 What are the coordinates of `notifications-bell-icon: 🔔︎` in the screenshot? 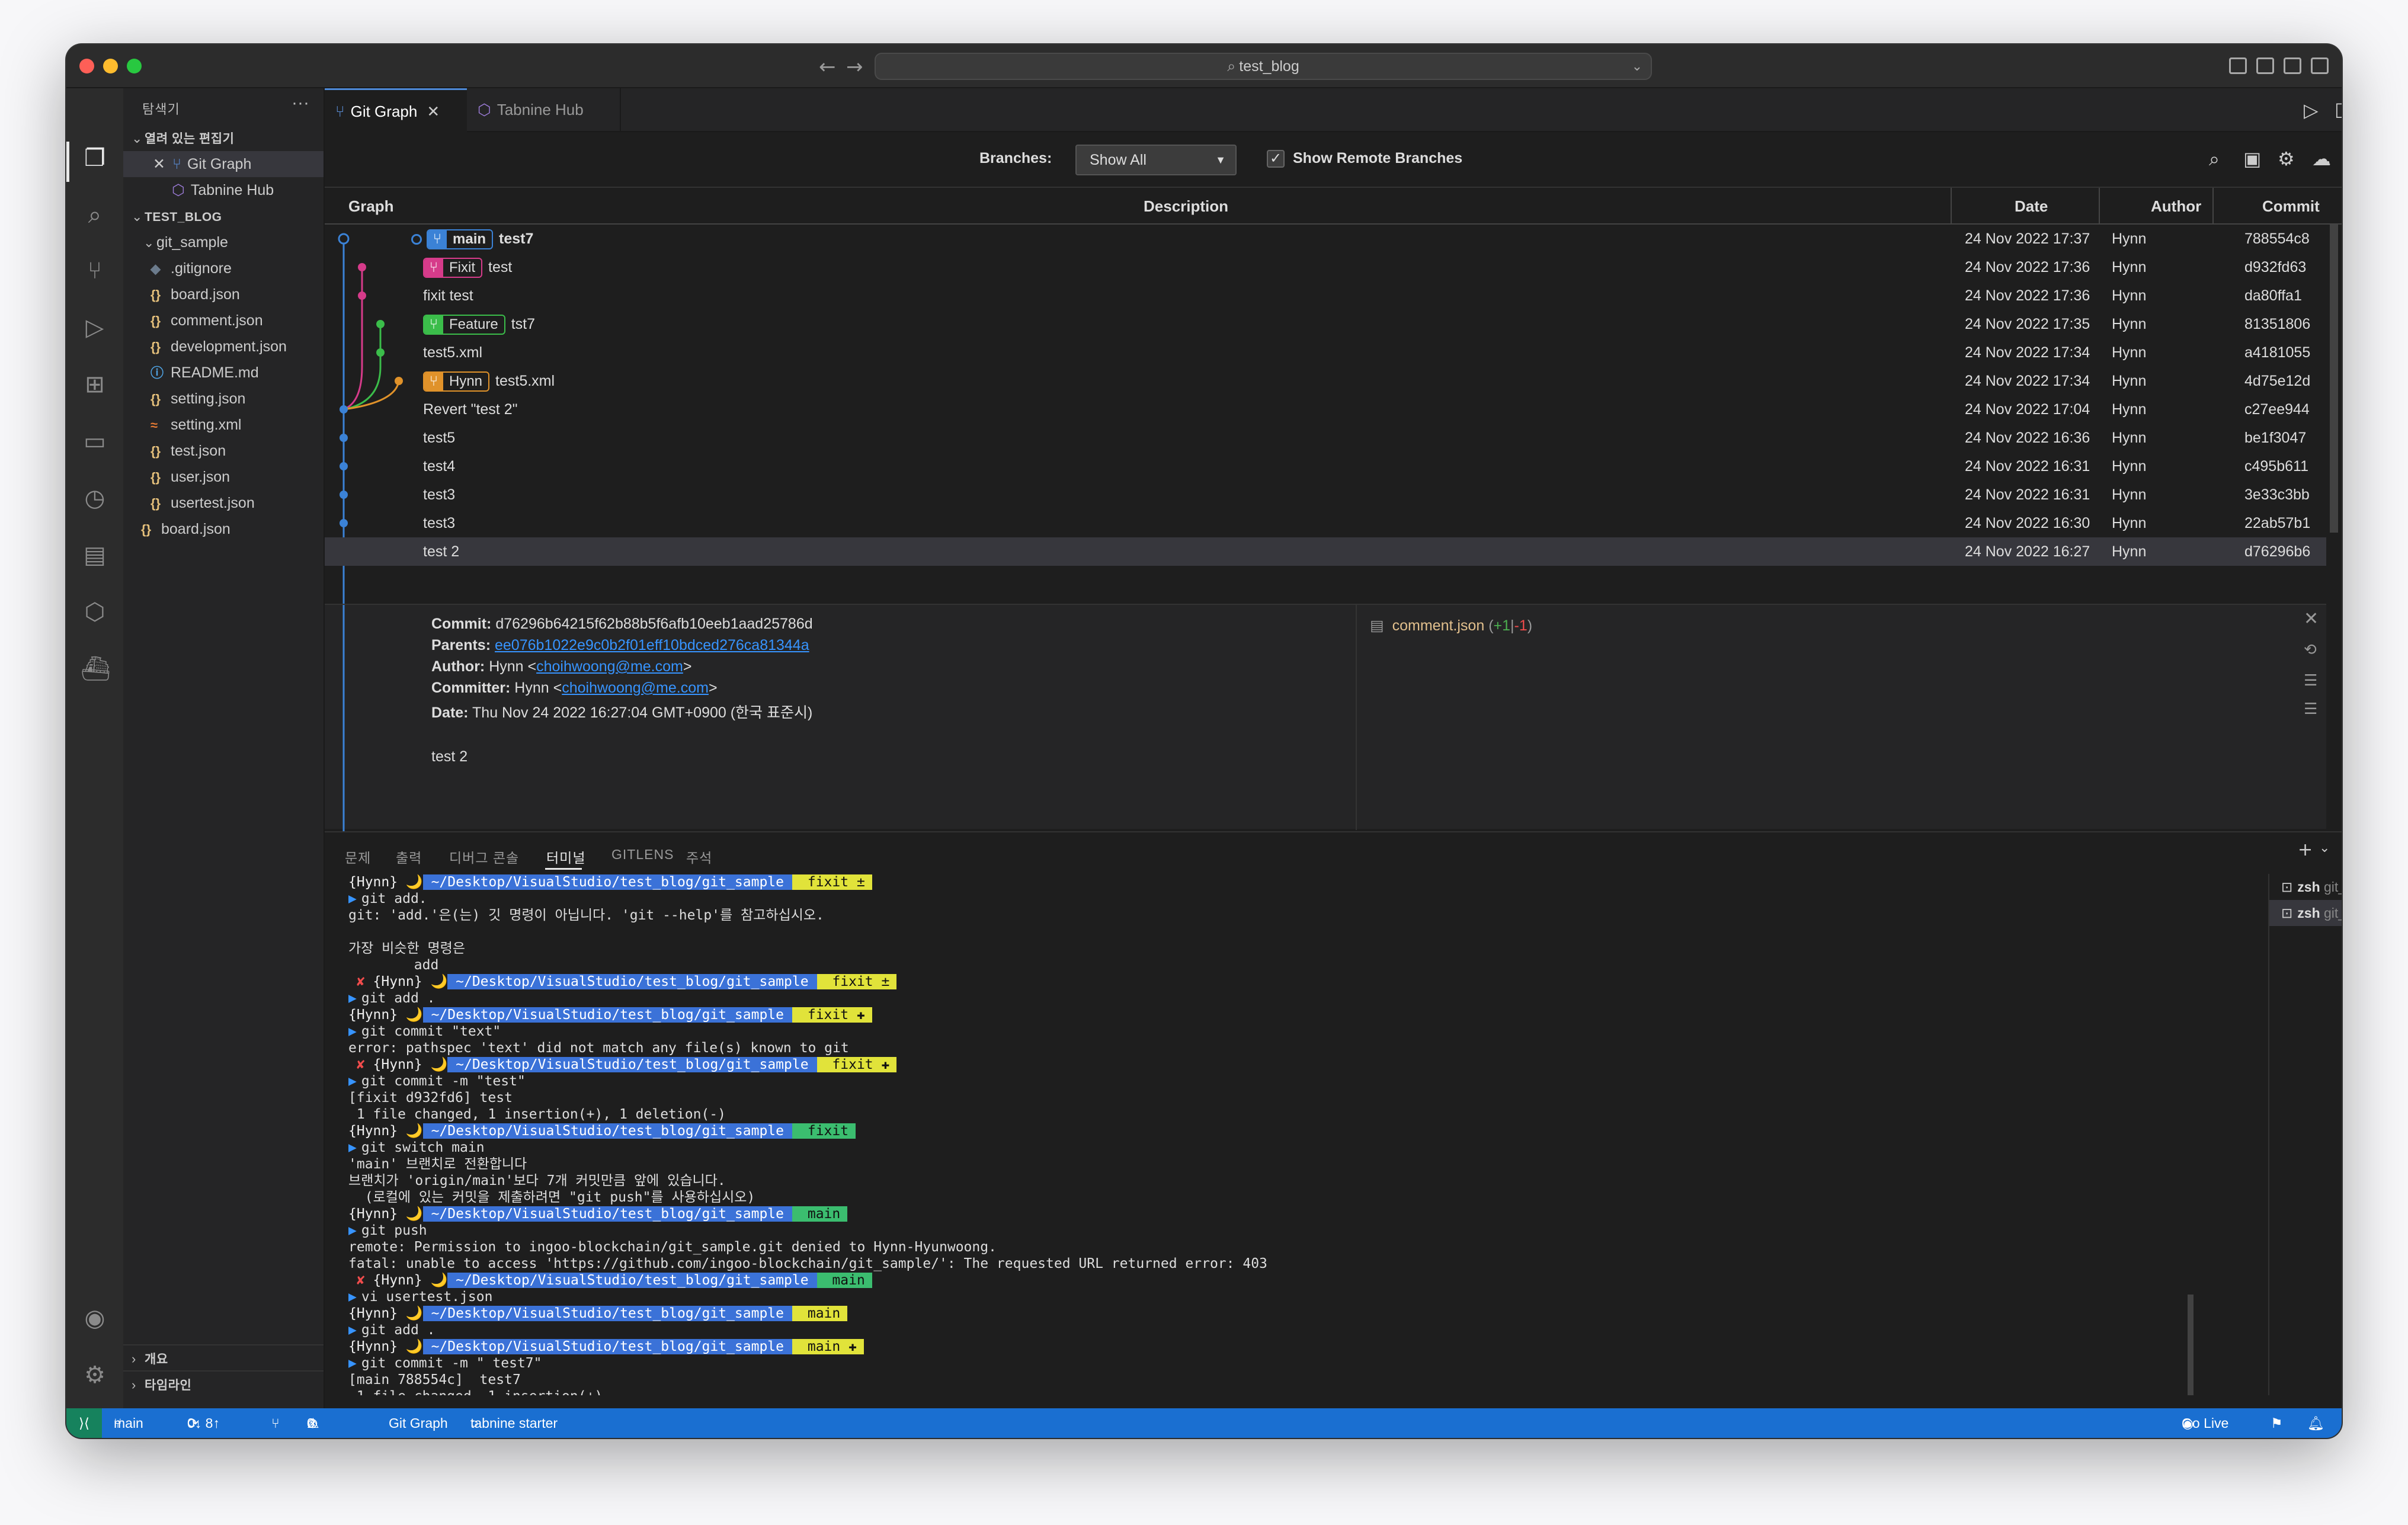 It's located at (2315, 1423).